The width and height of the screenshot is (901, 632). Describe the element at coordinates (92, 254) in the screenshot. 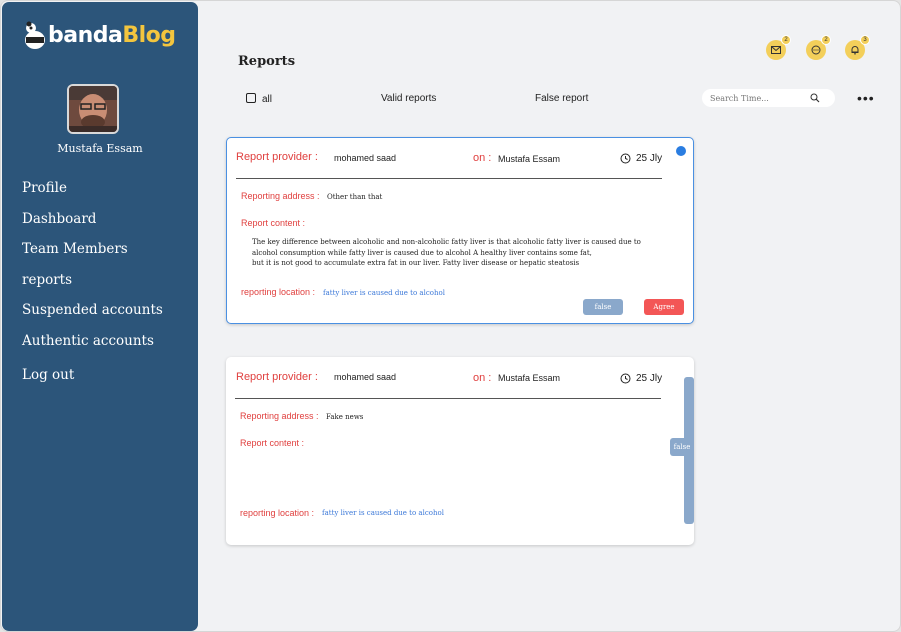

I see `sidebar-item-team-members: Team Members` at that location.